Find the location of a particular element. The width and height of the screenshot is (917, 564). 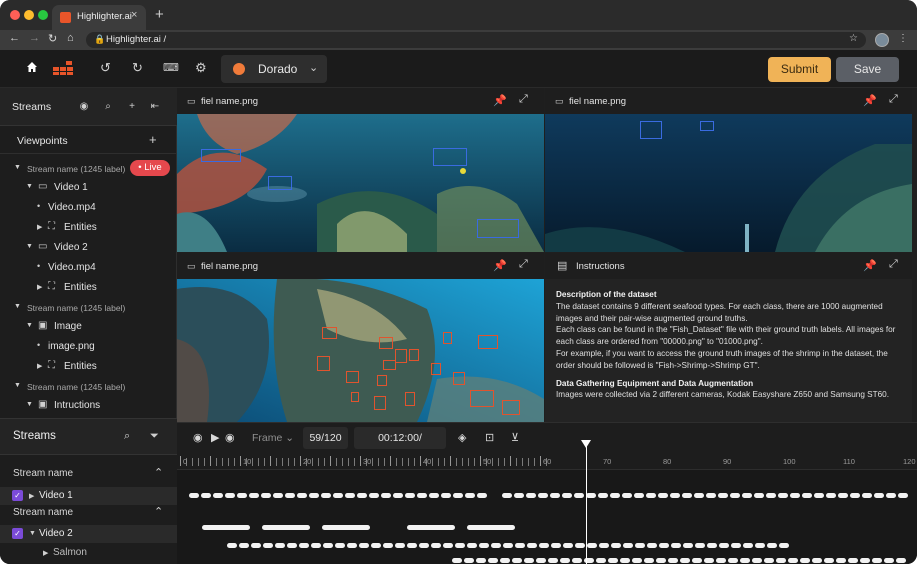

back-icon: ← is located at coordinates (14, 38).